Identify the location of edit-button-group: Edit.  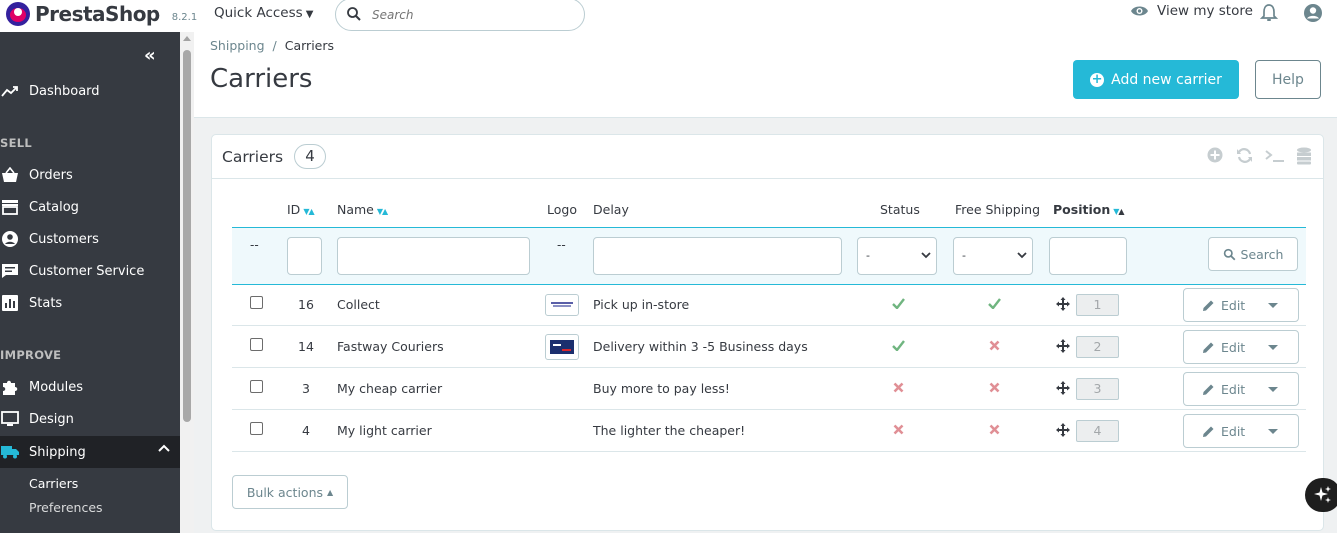
(1241, 431).